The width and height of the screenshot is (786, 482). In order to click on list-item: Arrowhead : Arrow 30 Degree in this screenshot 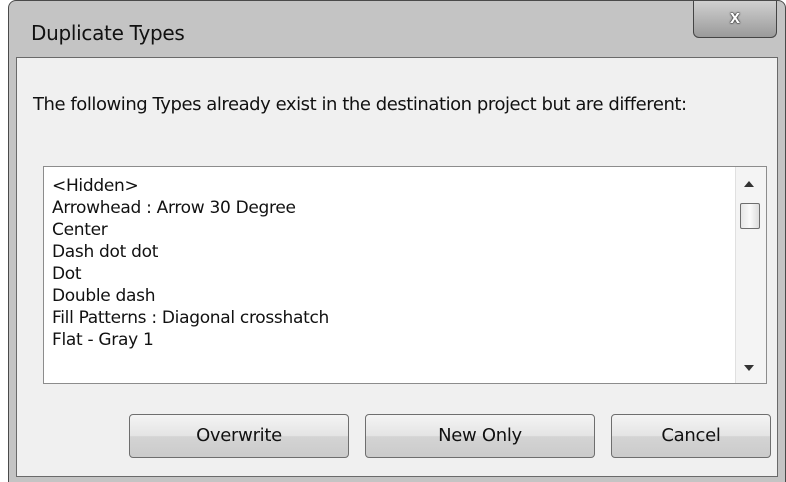, I will do `click(392, 208)`.